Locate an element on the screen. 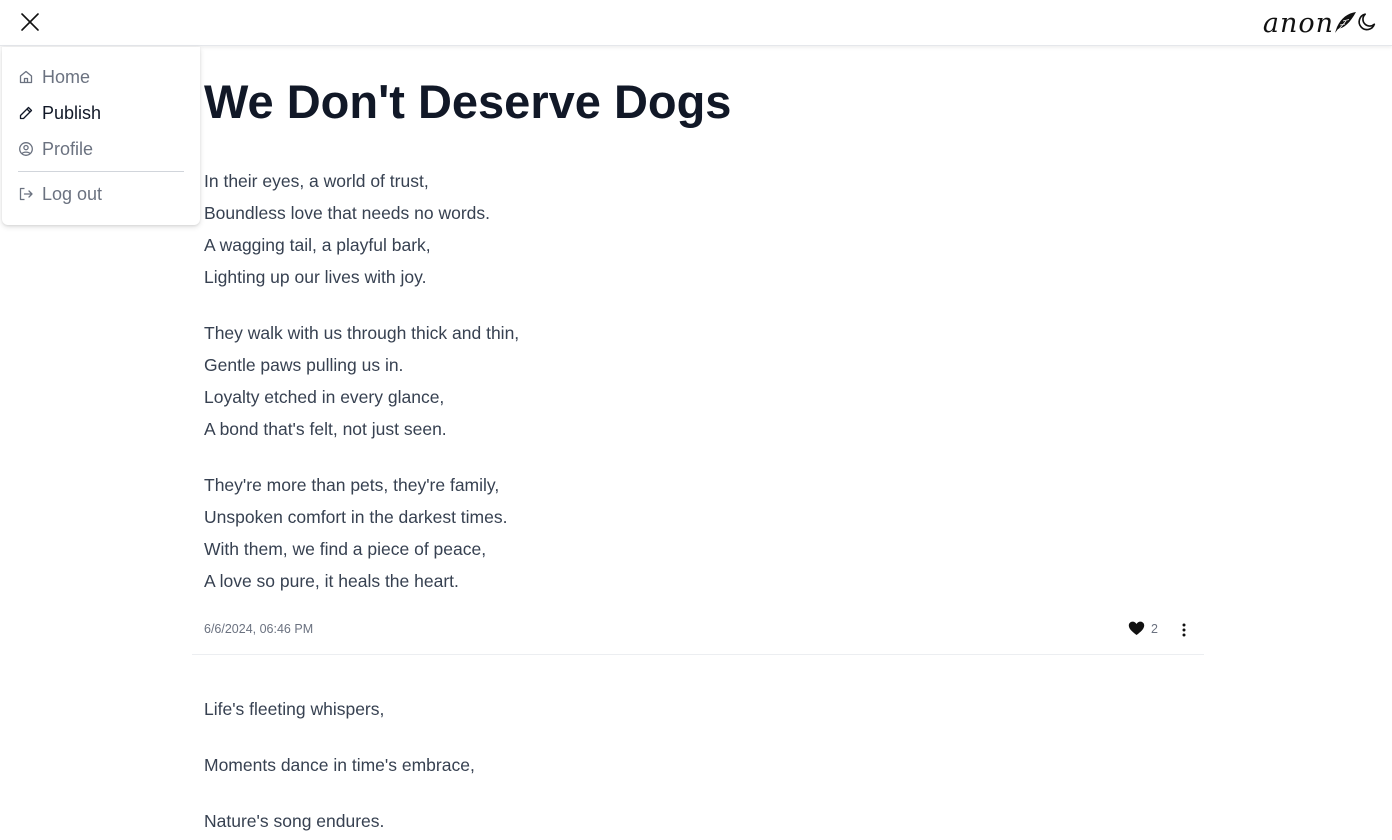  user-circle-icon is located at coordinates (26, 149).